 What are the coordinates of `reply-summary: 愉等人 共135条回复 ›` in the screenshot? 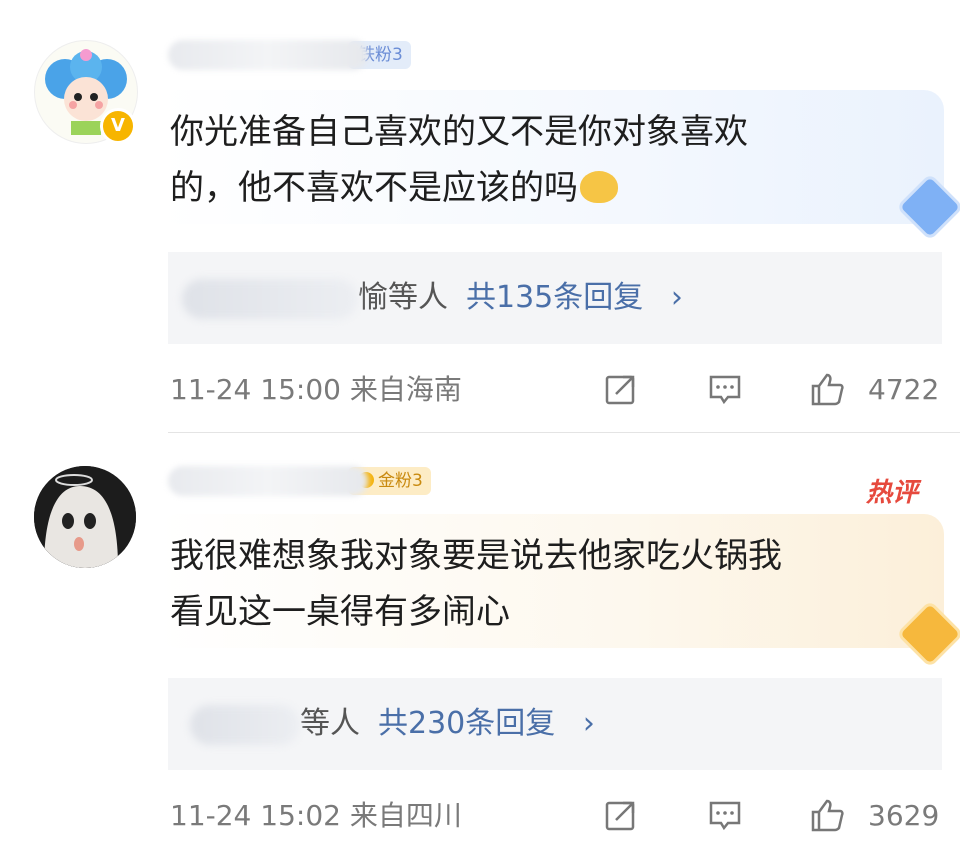 It's located at (555, 298).